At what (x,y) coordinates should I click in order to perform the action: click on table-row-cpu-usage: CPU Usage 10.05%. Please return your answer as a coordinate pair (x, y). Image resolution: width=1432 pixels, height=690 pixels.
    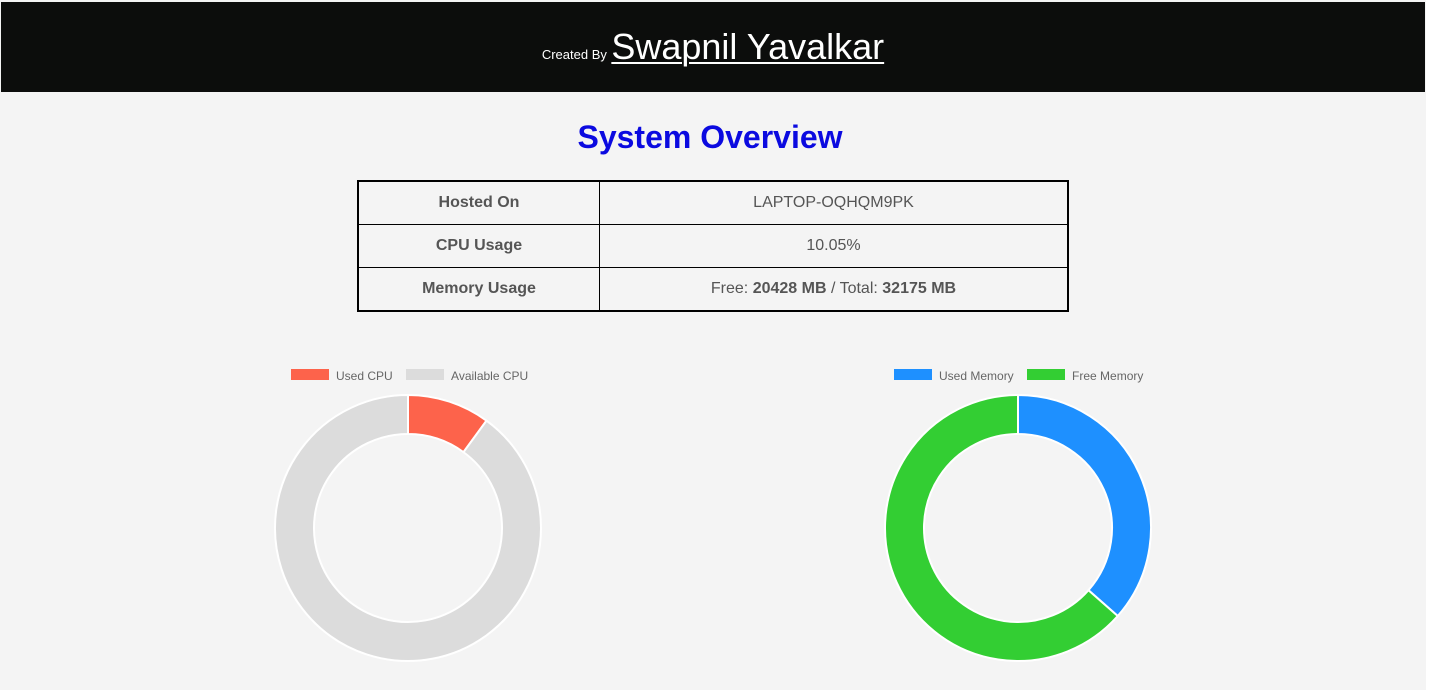
    Looking at the image, I should click on (713, 246).